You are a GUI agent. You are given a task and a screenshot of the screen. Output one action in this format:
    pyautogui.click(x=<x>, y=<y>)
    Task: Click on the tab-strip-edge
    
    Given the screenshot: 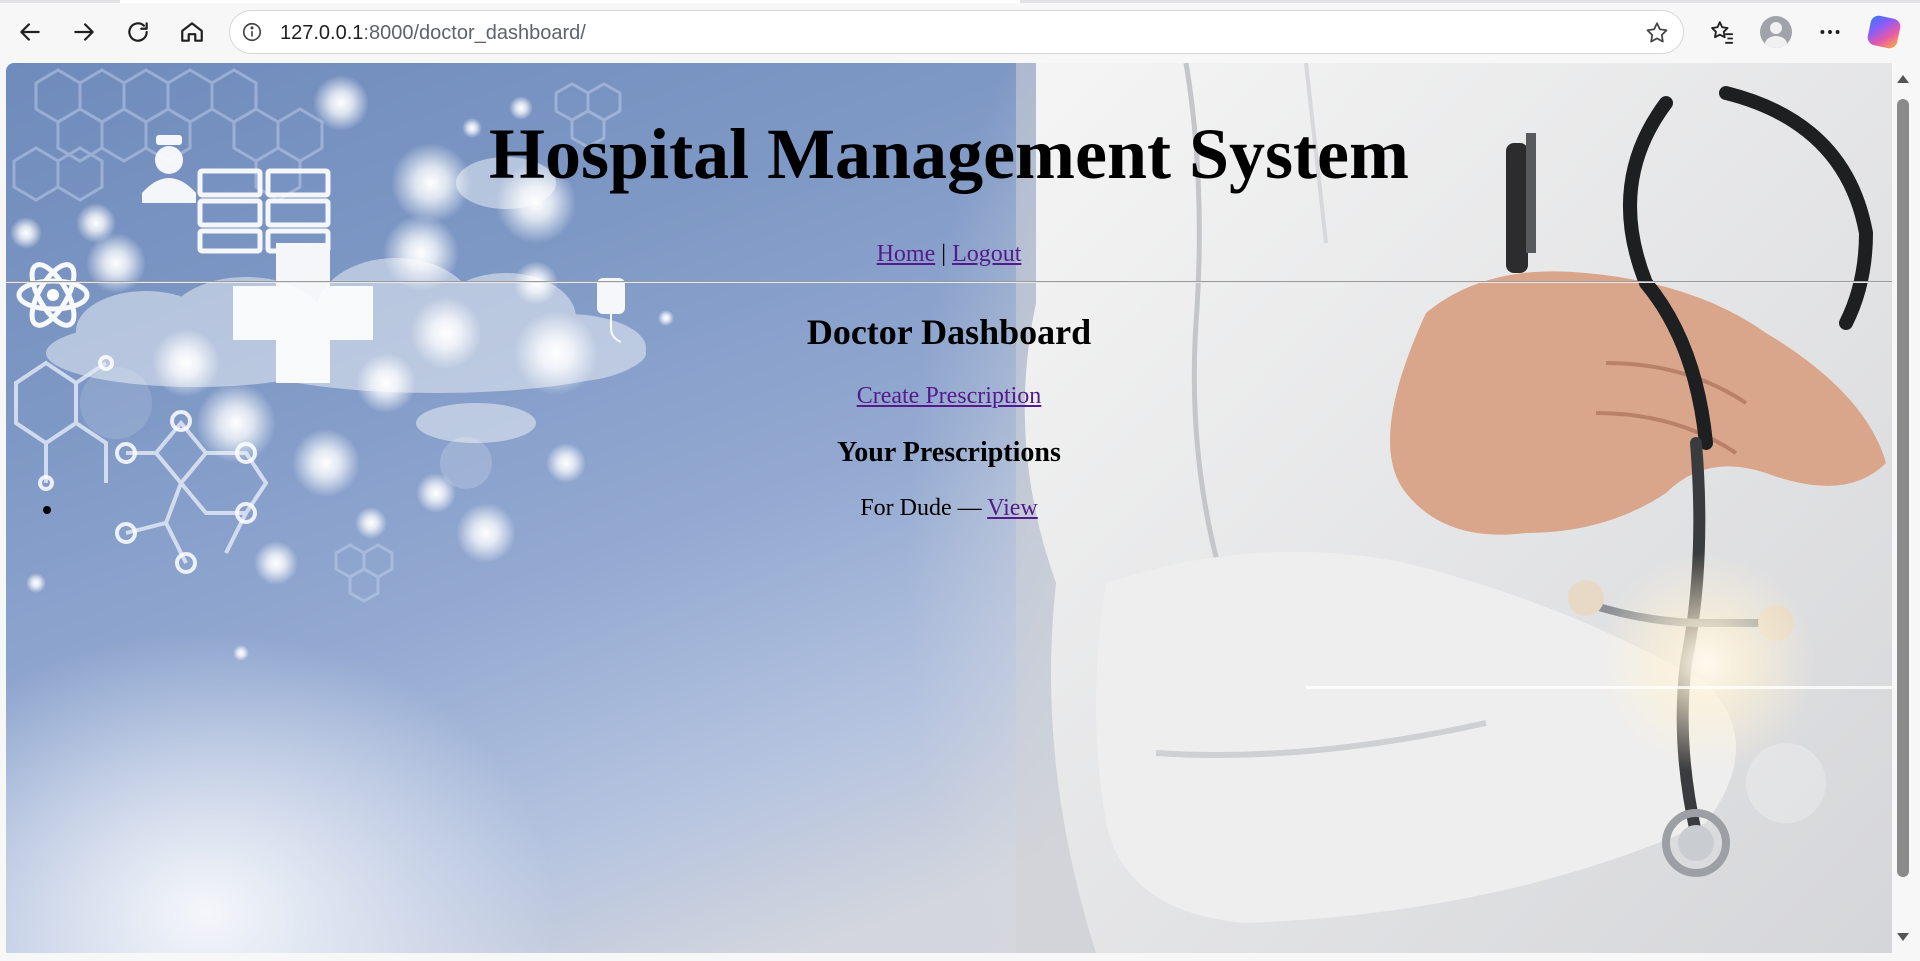 What is the action you would take?
    pyautogui.click(x=960, y=1)
    